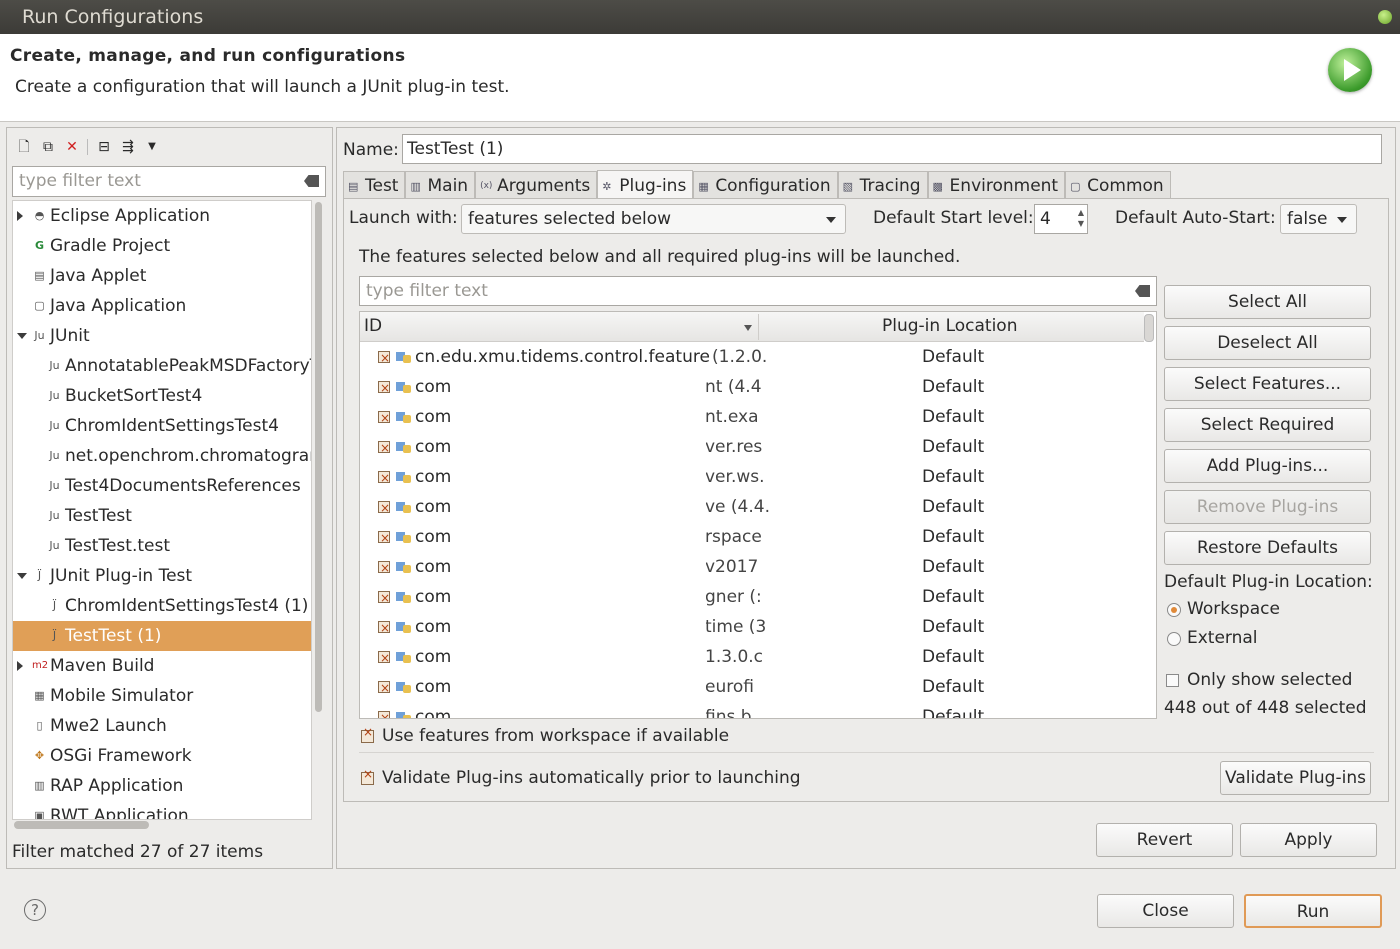  What do you see at coordinates (949, 326) in the screenshot?
I see `column-location: Plug-in Location` at bounding box center [949, 326].